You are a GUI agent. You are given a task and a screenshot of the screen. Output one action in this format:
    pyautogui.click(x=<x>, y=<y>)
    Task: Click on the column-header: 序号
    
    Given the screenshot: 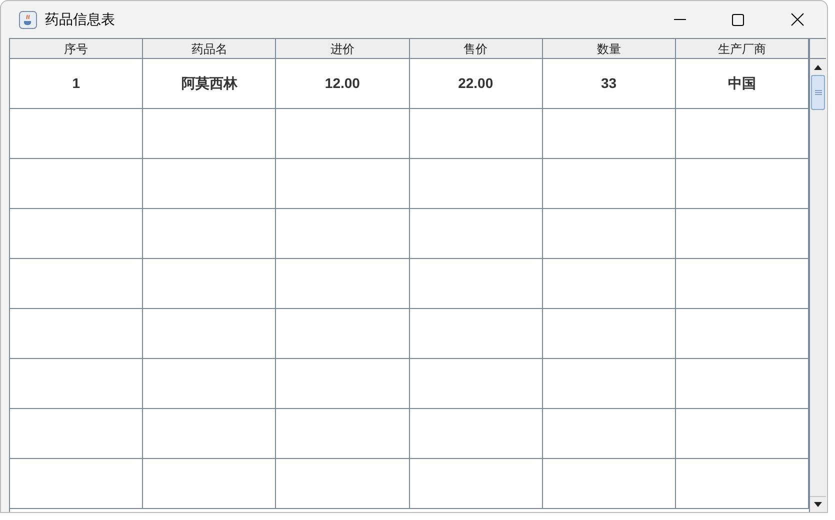 What is the action you would take?
    pyautogui.click(x=77, y=49)
    